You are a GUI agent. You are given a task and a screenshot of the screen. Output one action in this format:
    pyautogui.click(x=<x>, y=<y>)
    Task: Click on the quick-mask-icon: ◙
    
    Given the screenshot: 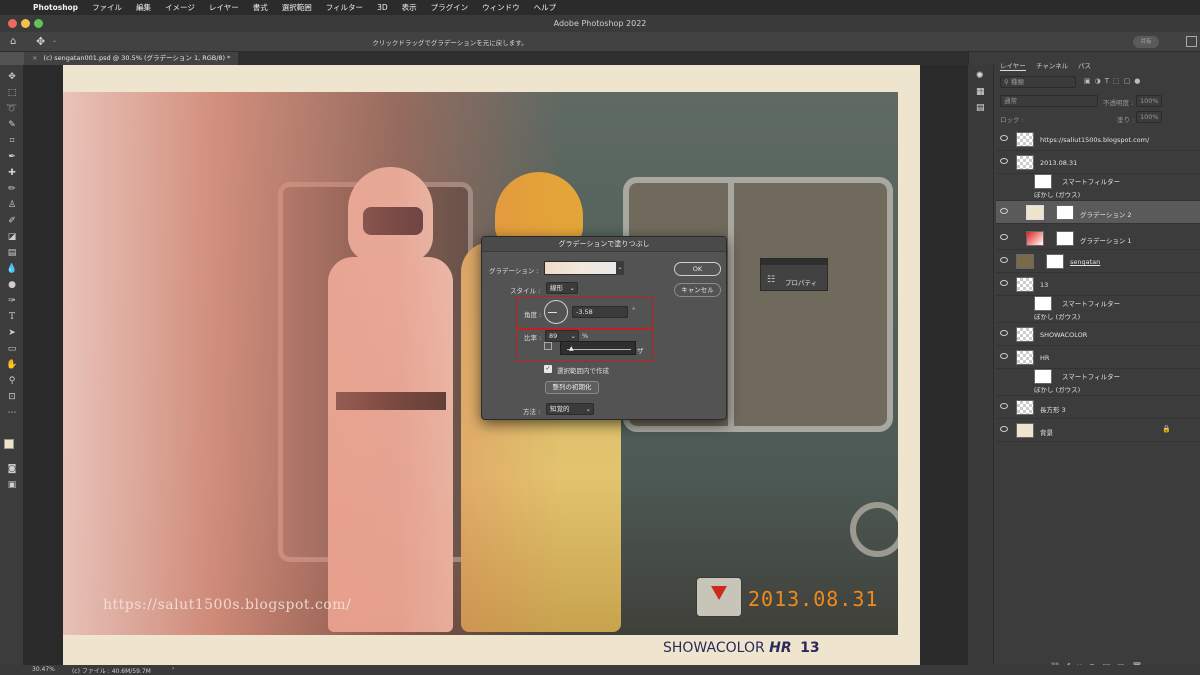 What is the action you would take?
    pyautogui.click(x=12, y=469)
    